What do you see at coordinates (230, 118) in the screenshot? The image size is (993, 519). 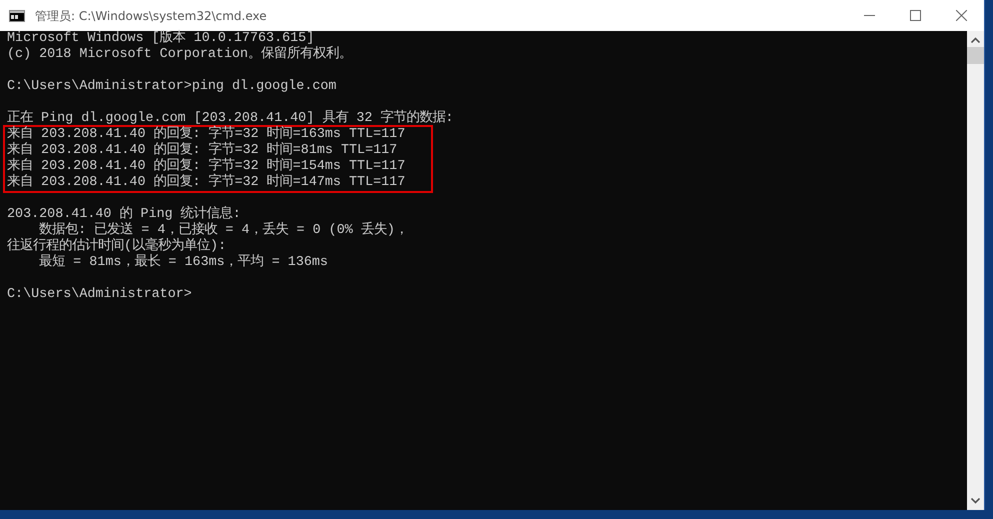 I see `console-line: 正在 Ping dl.google.com [203.208.41.40] 具有 32 字节的数据:` at bounding box center [230, 118].